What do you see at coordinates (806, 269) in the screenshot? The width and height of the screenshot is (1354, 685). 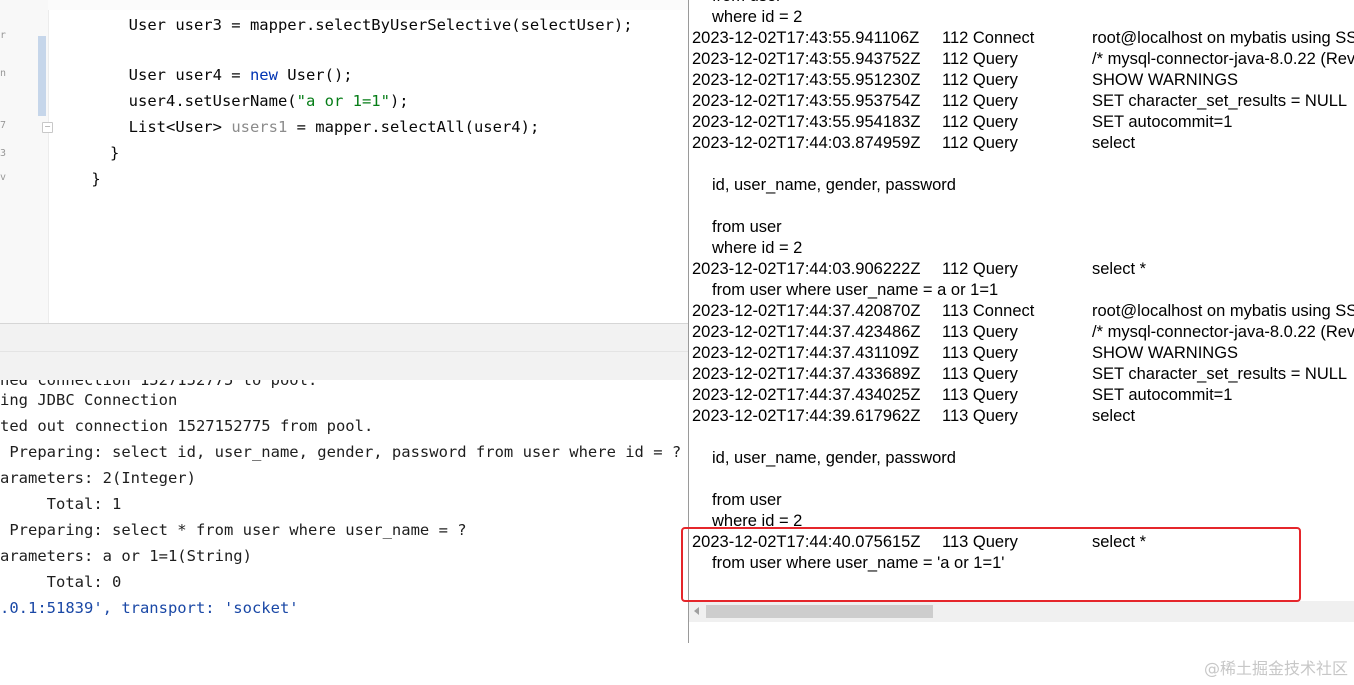 I see `log-timestamp: 2023-12-02T17:44:03.906222Z` at bounding box center [806, 269].